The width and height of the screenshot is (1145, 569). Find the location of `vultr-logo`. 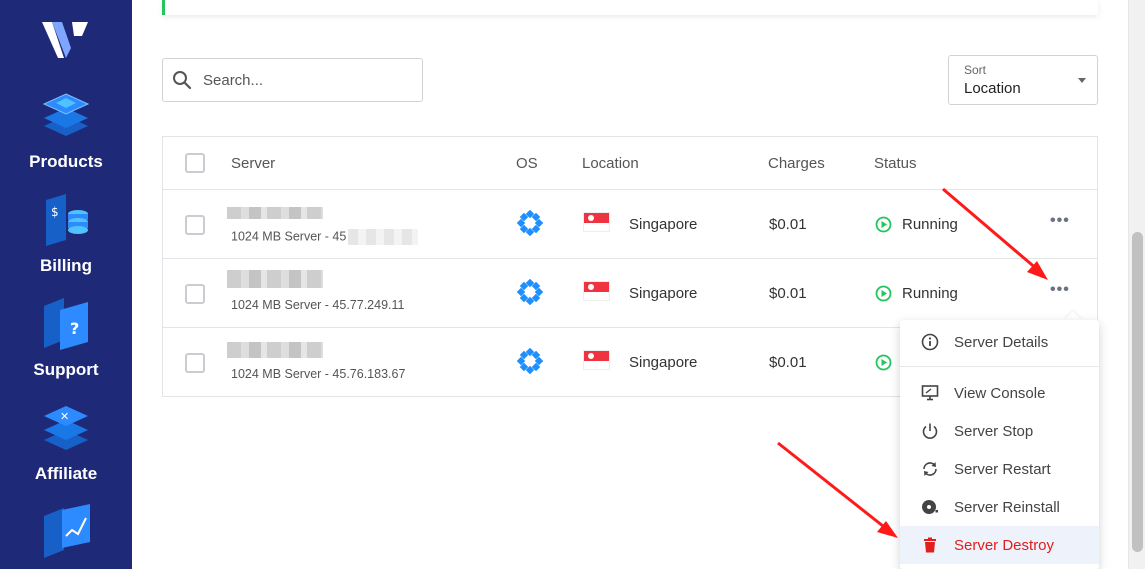

vultr-logo is located at coordinates (65, 40).